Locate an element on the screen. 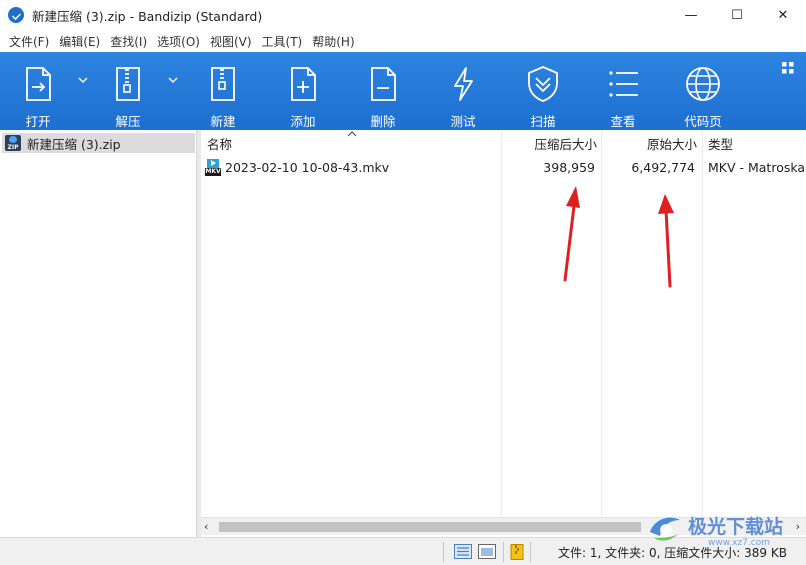  tree-item-label: 新建压缩 (3).zip is located at coordinates (74, 144).